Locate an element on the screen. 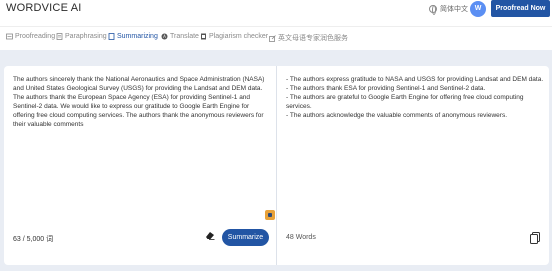 The width and height of the screenshot is (552, 271). assistant-widget-icon is located at coordinates (270, 215).